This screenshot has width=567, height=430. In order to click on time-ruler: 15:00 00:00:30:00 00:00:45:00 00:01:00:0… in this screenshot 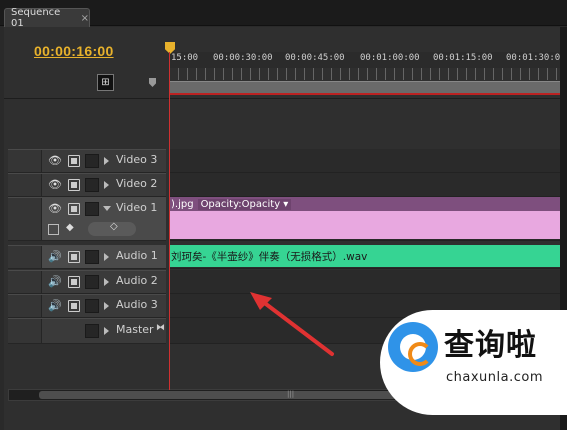, I will do `click(368, 60)`.